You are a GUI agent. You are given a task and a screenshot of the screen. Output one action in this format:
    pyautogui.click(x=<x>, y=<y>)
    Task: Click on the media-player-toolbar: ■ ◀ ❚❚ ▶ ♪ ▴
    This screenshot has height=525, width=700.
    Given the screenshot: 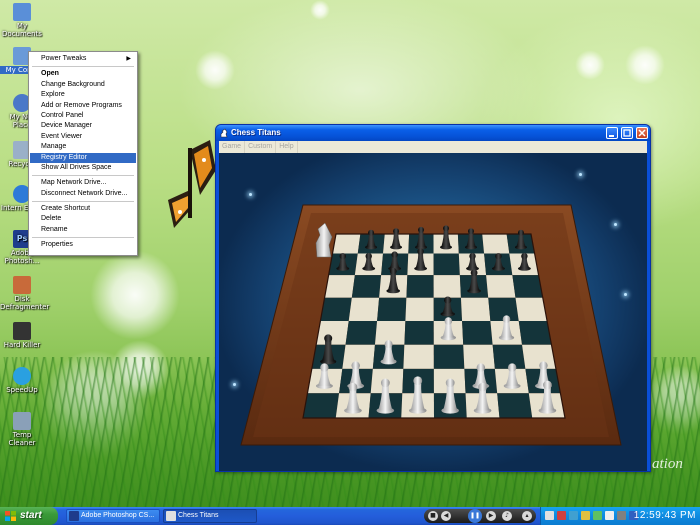 What is the action you would take?
    pyautogui.click(x=480, y=516)
    